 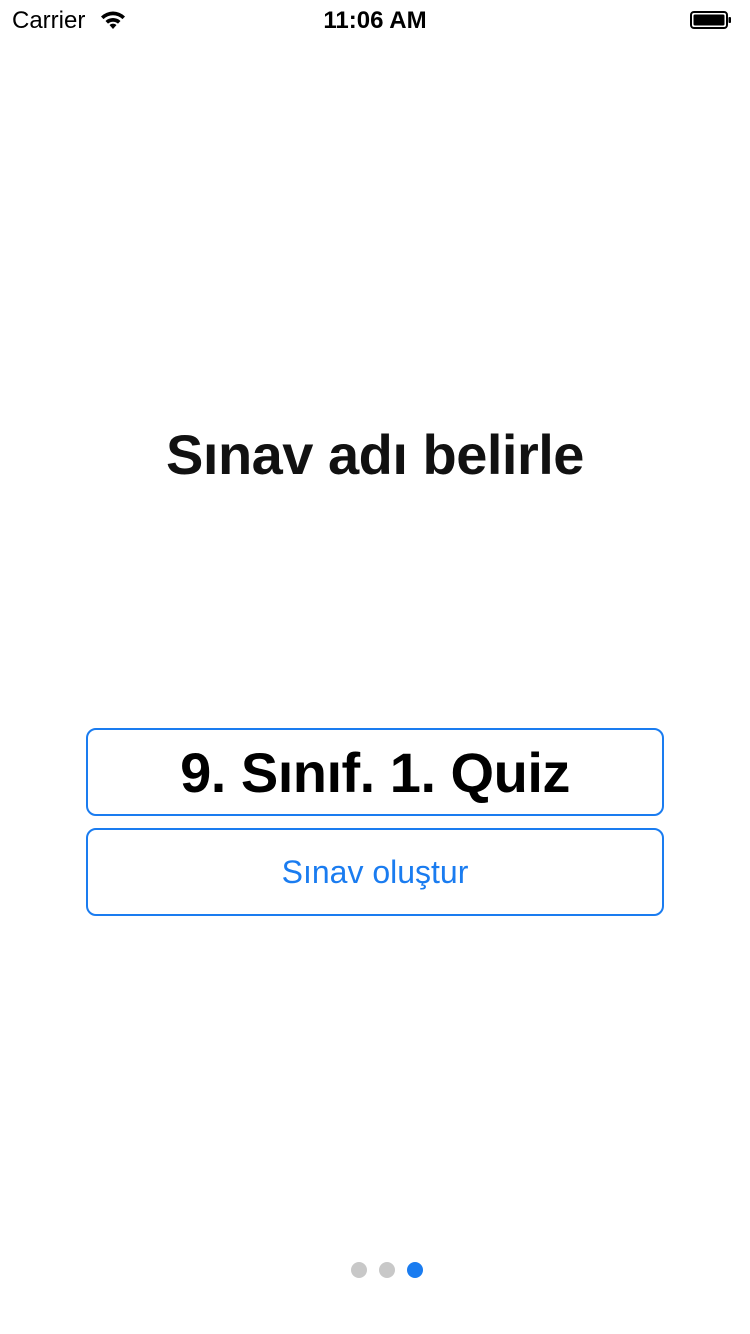 I want to click on page-dot-3-active, so click(x=415, y=1270).